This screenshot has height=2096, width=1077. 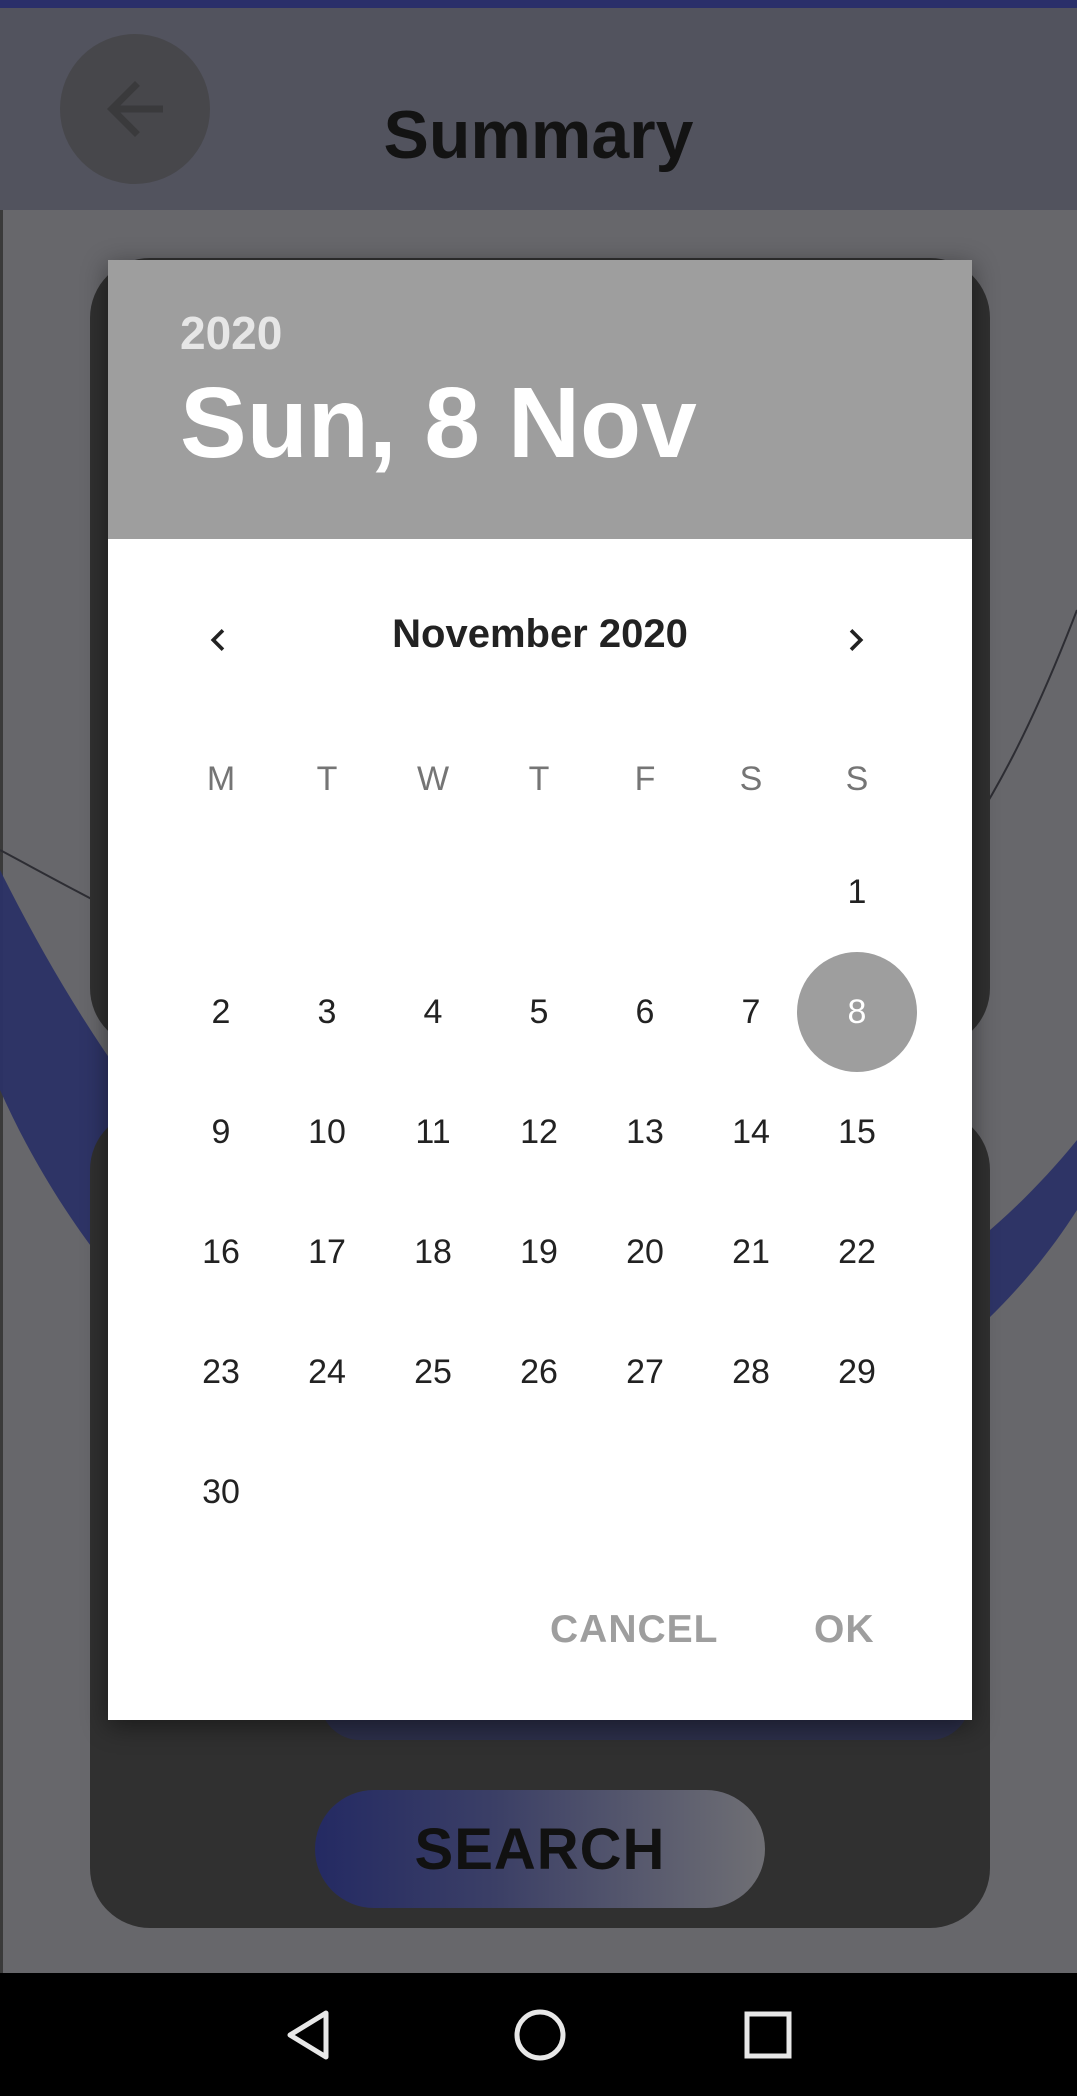 I want to click on next-month-button, so click(x=856, y=640).